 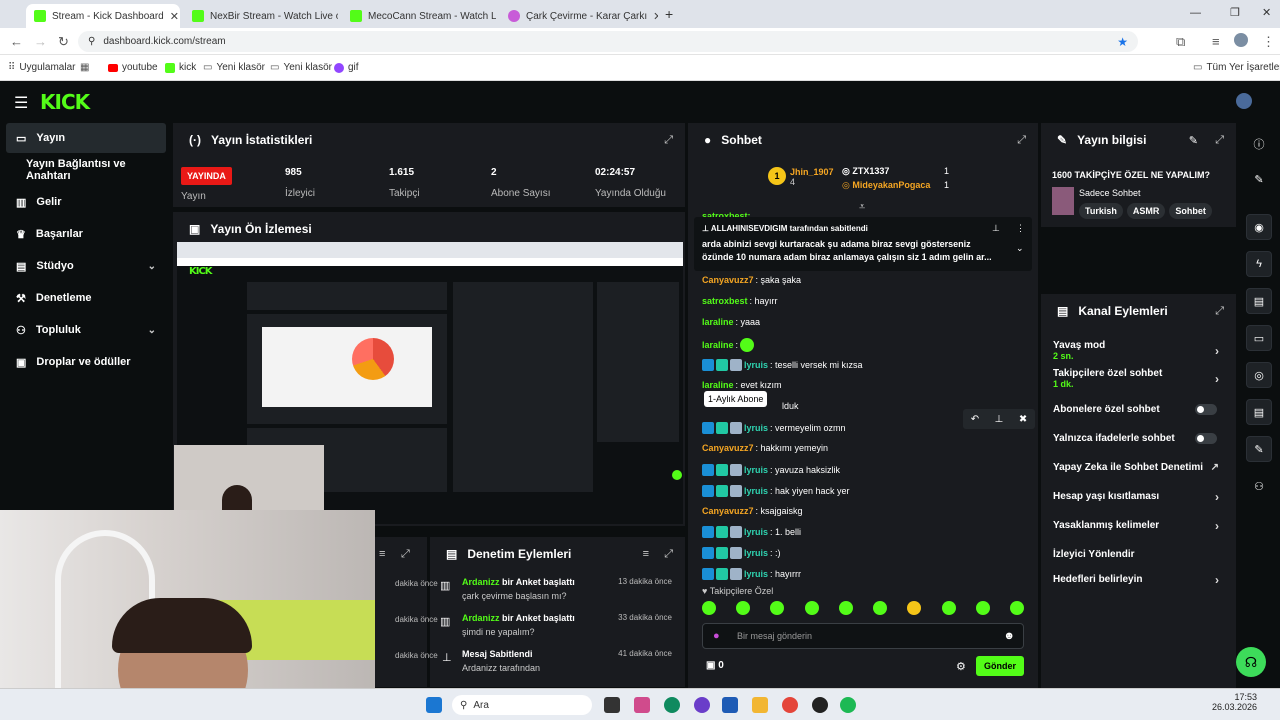 I want to click on lightning-icon: ϟ, so click(x=1259, y=264).